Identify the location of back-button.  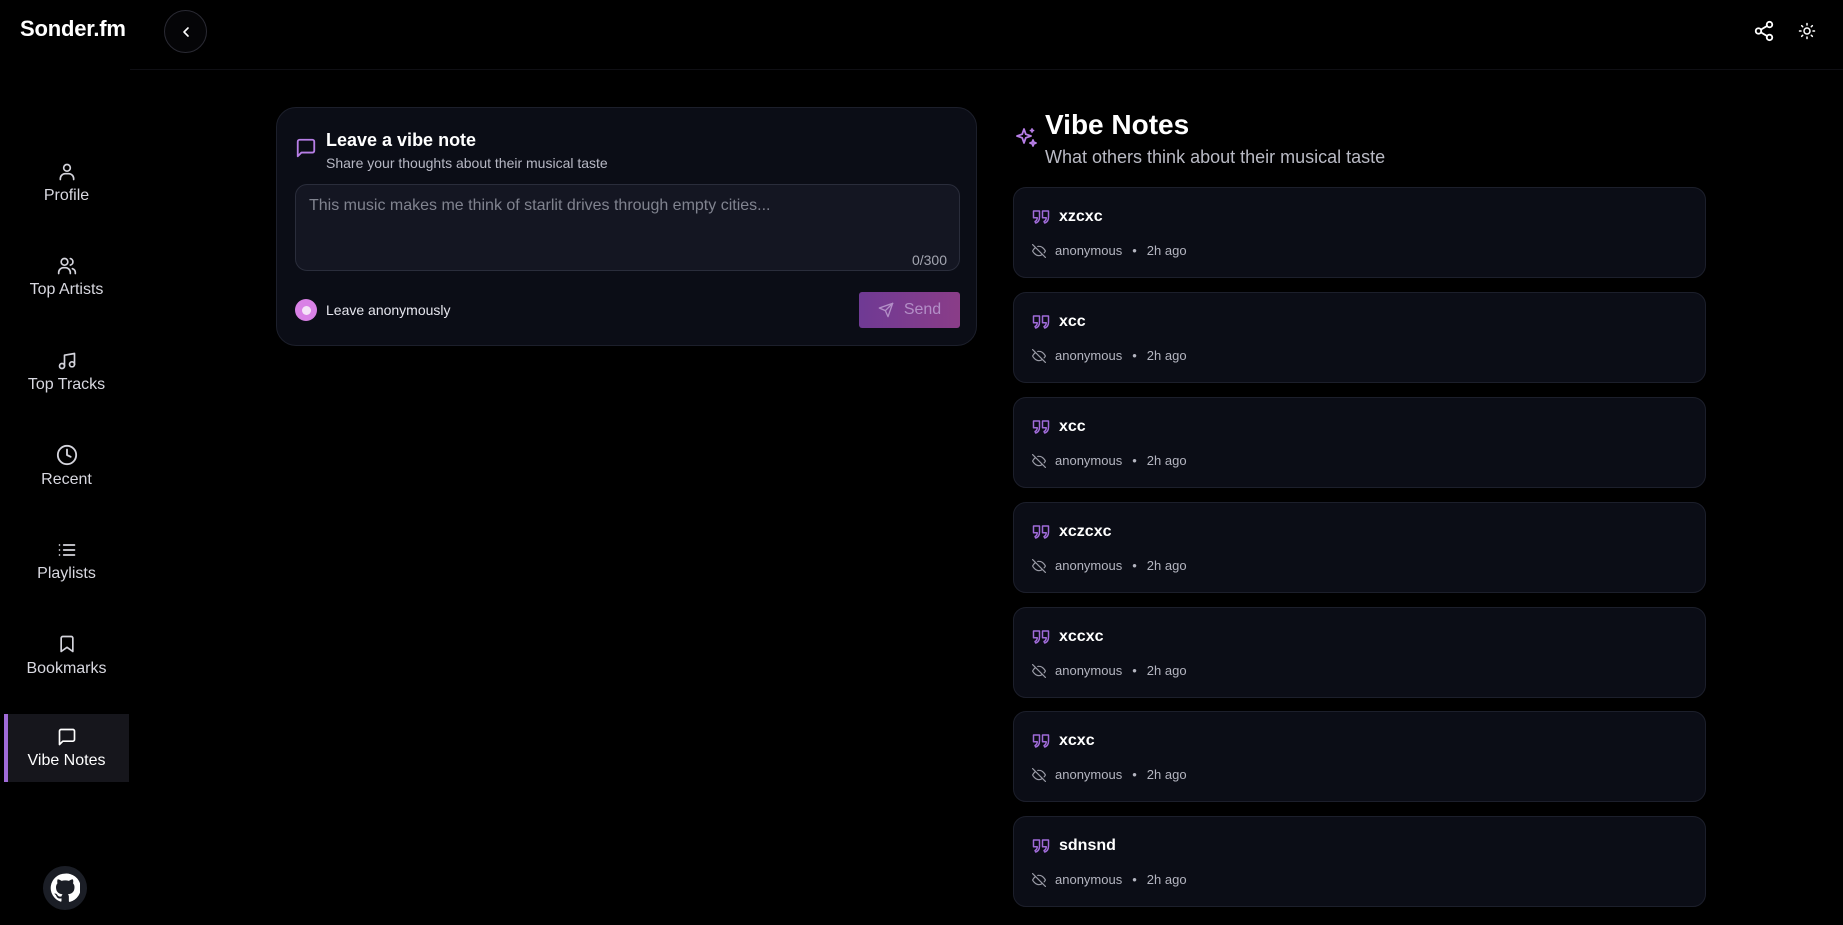
(185, 31).